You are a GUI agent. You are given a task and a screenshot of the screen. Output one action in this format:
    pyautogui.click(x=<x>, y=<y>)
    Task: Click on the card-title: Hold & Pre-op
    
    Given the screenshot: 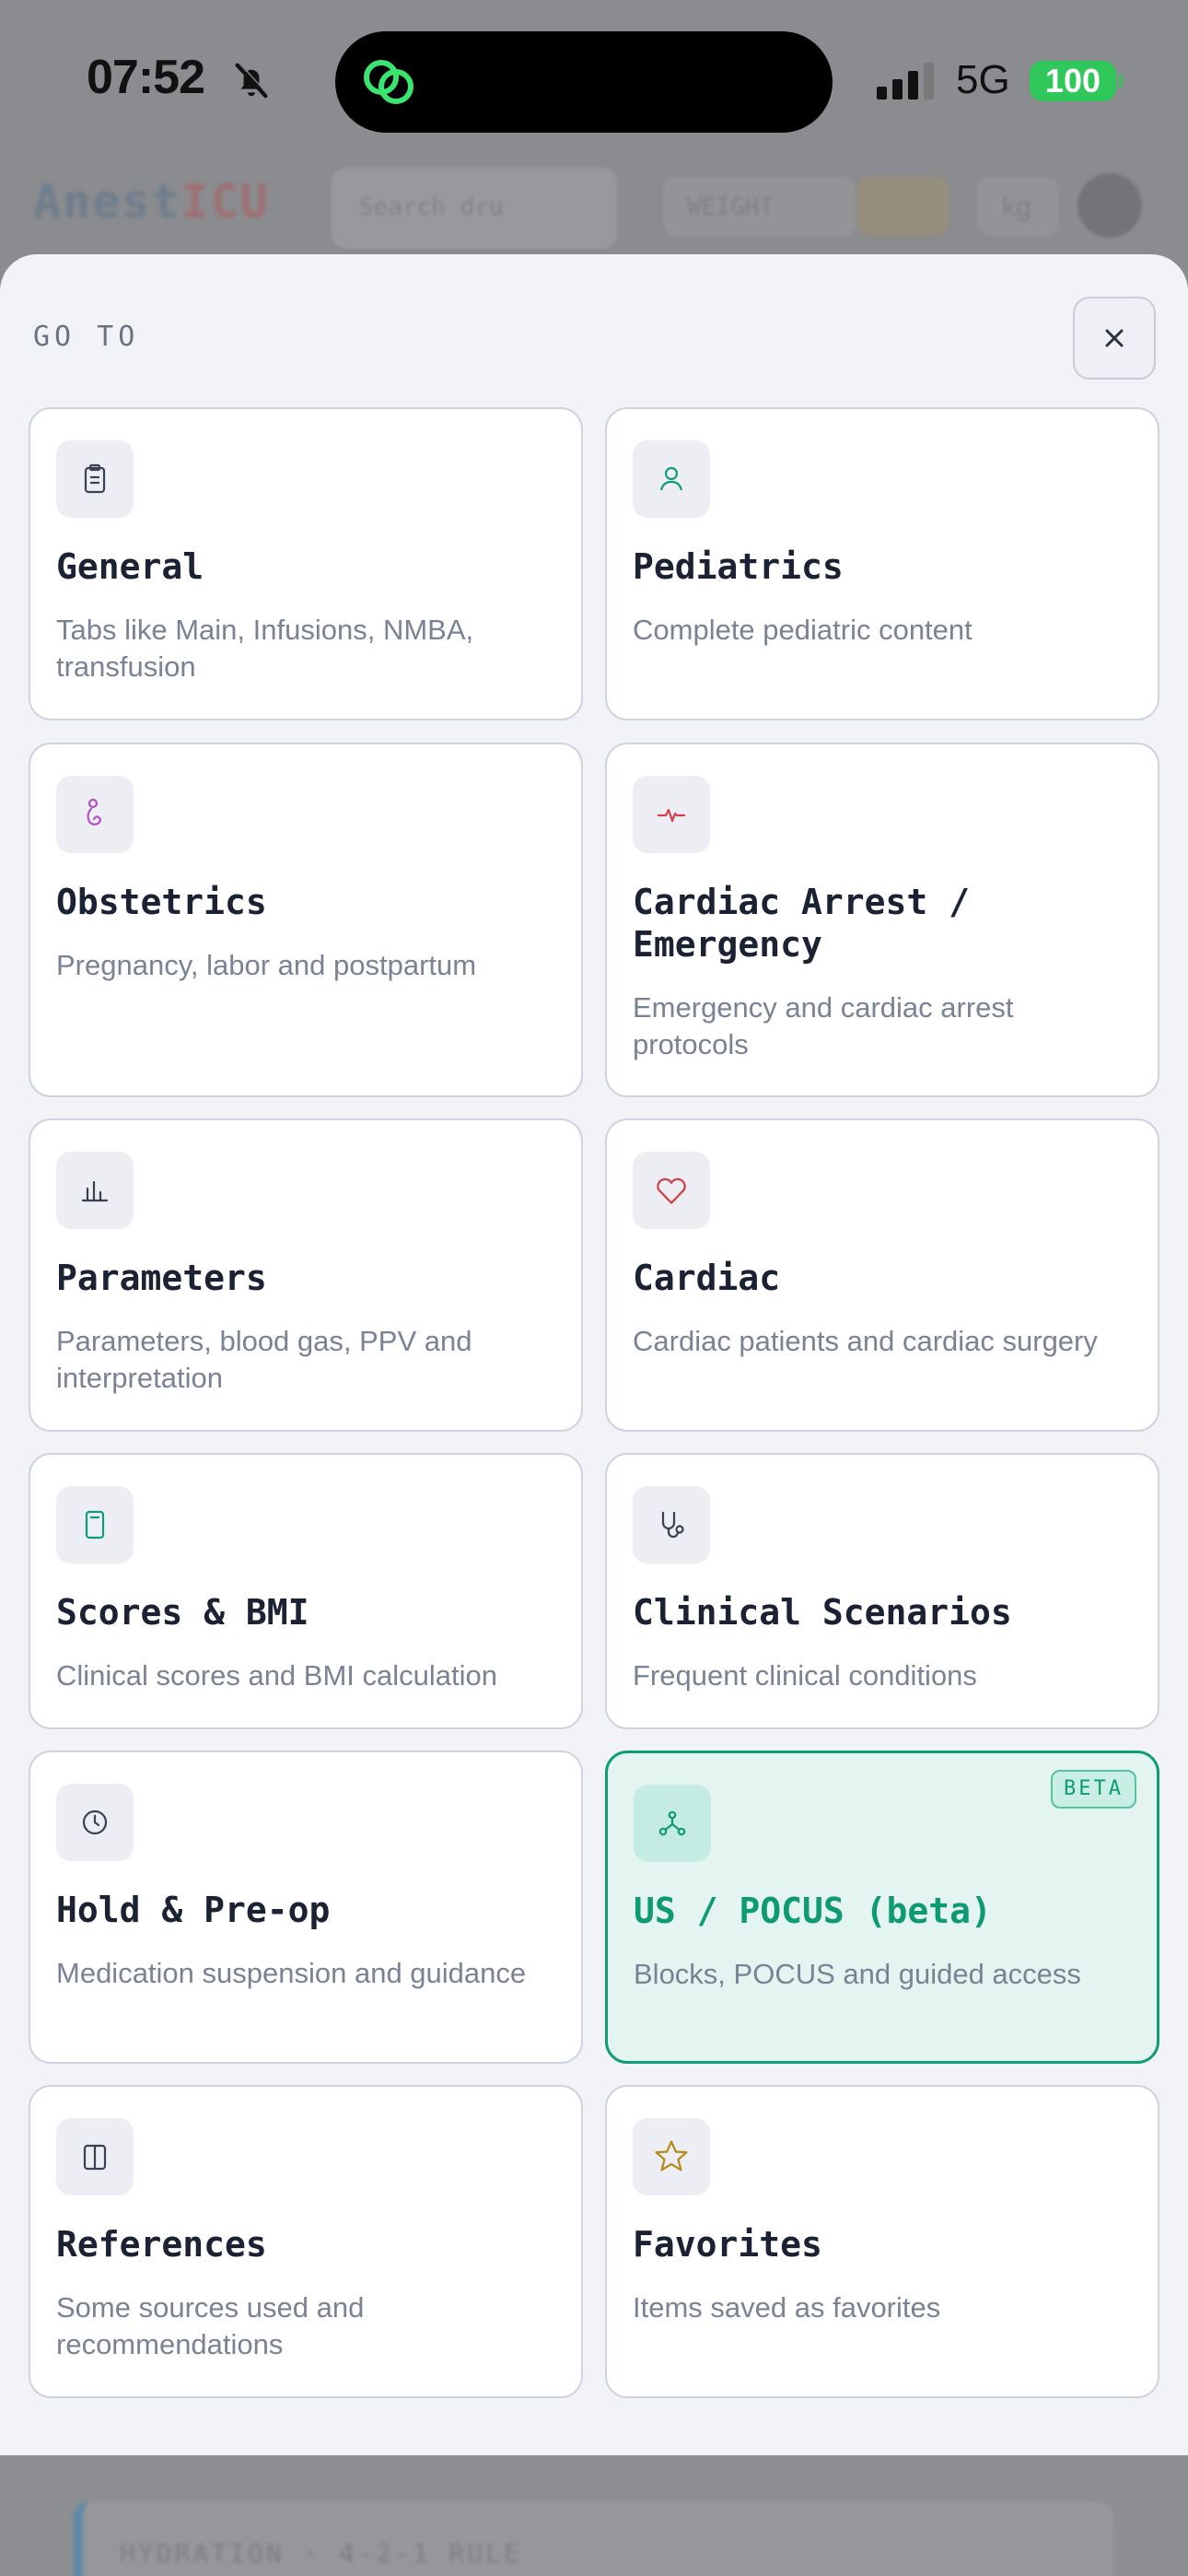 What is the action you would take?
    pyautogui.click(x=193, y=1910)
    